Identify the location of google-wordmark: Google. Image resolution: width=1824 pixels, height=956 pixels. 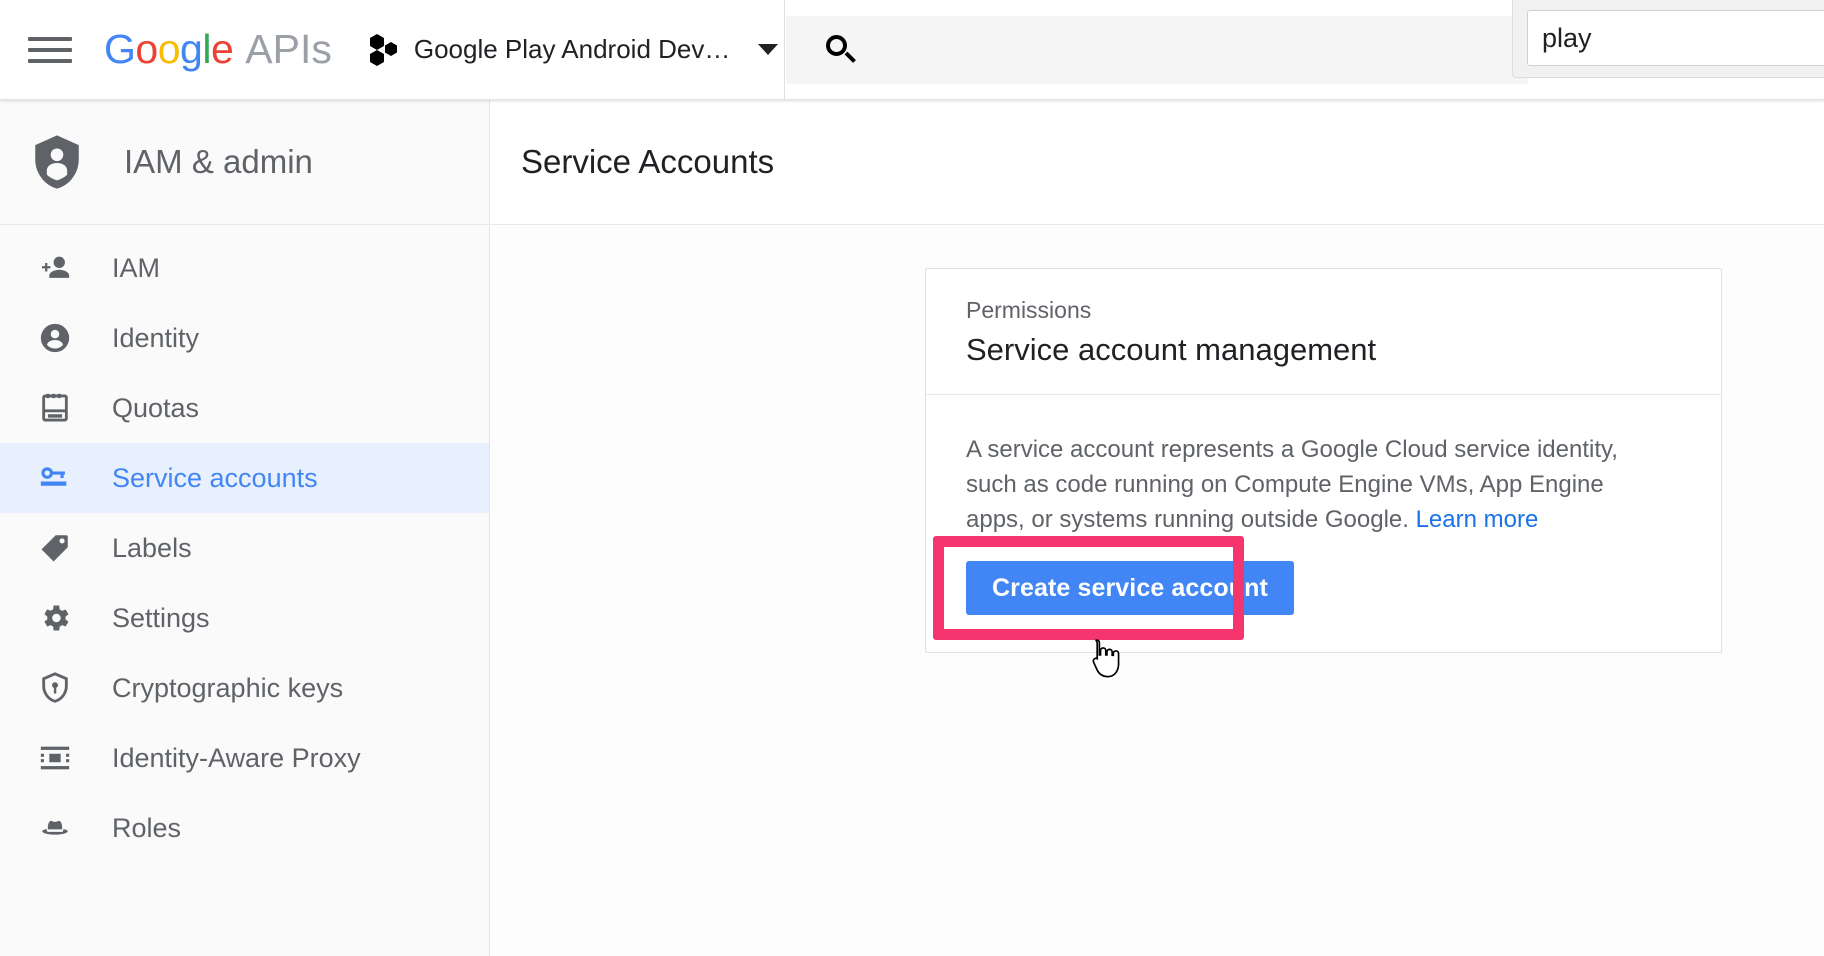
(169, 49).